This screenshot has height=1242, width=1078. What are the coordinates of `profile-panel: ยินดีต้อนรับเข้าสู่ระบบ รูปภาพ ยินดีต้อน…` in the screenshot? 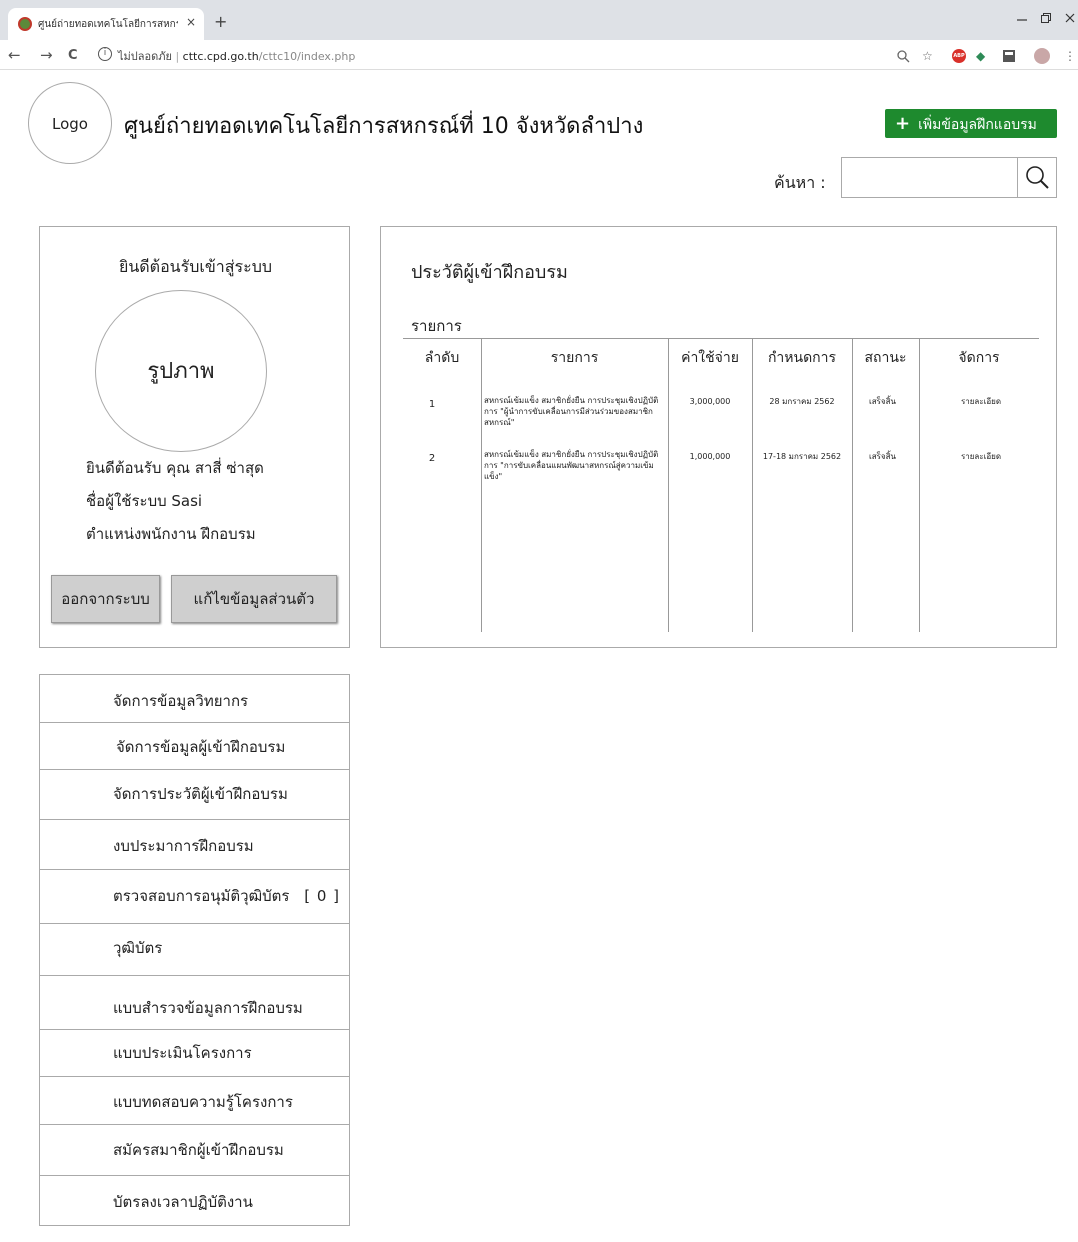 It's located at (194, 437).